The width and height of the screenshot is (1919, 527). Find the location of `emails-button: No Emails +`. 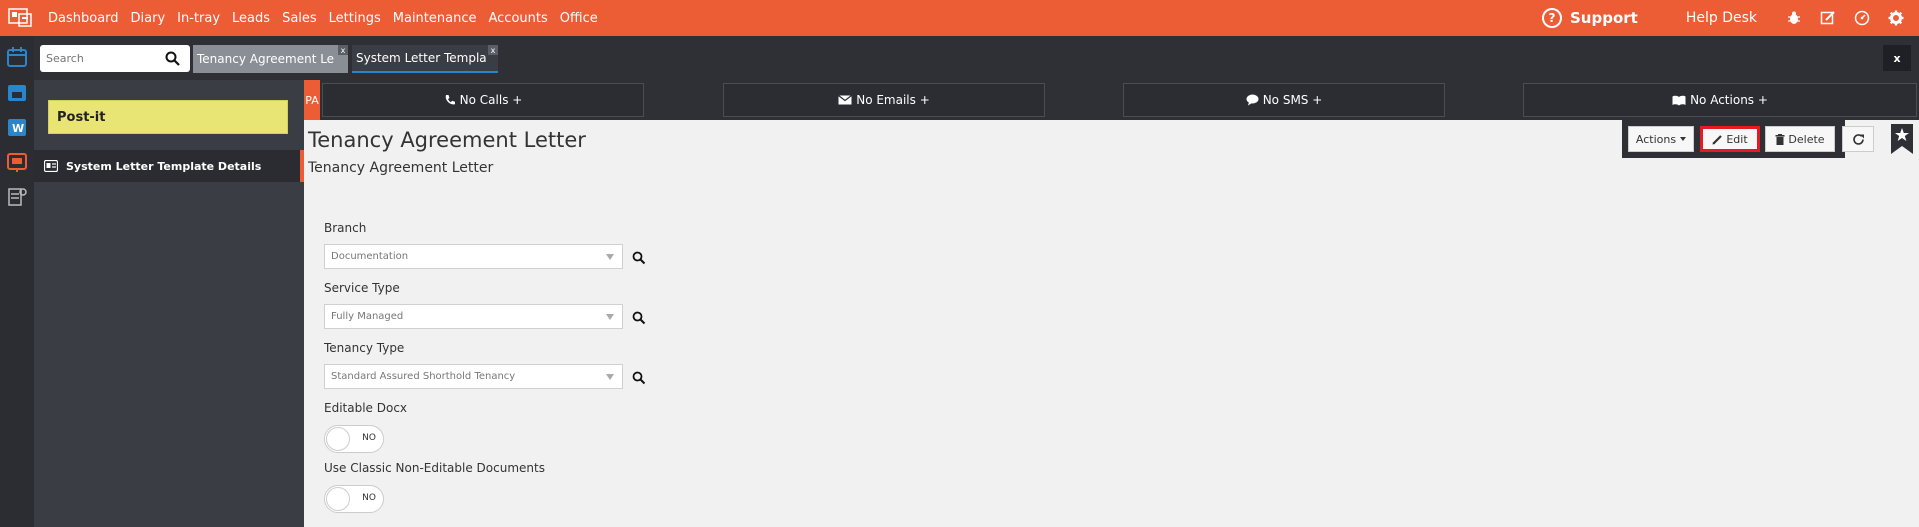

emails-button: No Emails + is located at coordinates (884, 100).